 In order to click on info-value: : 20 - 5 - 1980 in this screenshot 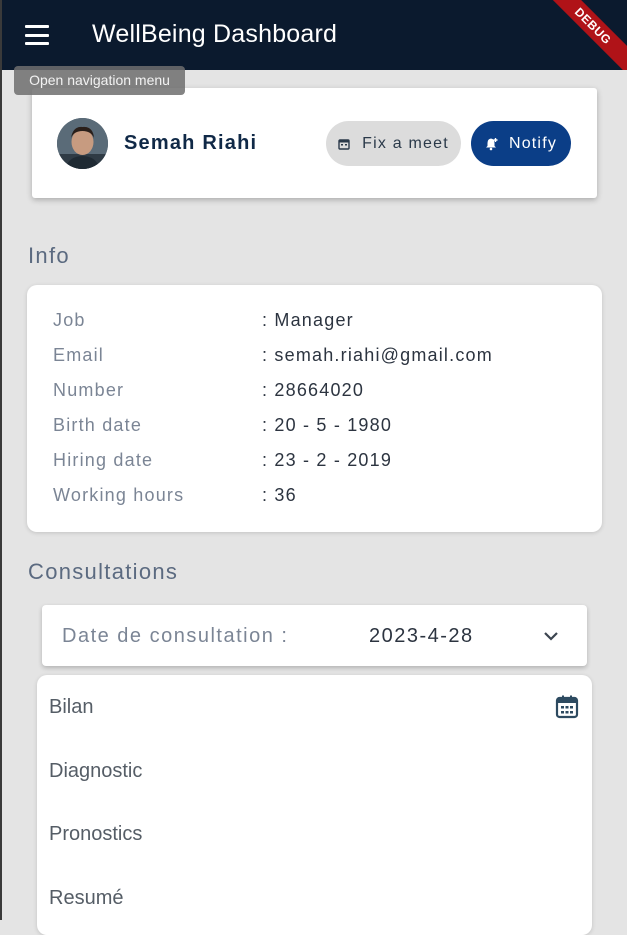, I will do `click(327, 425)`.